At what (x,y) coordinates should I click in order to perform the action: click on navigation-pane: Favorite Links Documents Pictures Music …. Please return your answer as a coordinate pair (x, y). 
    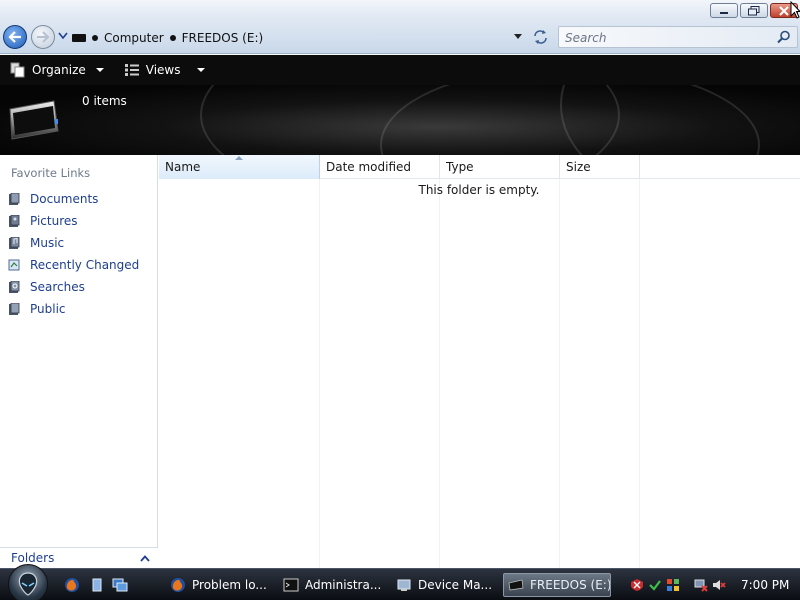
    Looking at the image, I should click on (79, 361).